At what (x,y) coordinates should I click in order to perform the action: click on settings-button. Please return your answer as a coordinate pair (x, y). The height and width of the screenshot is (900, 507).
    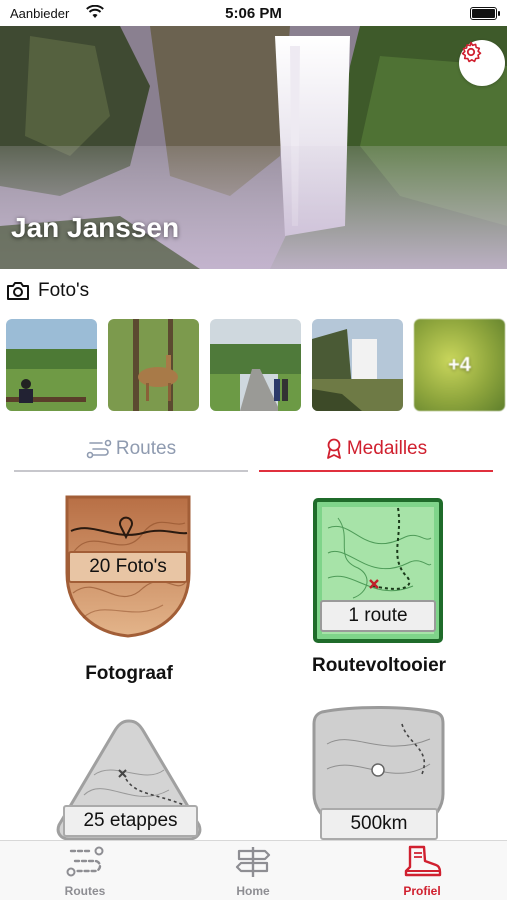
    Looking at the image, I should click on (482, 63).